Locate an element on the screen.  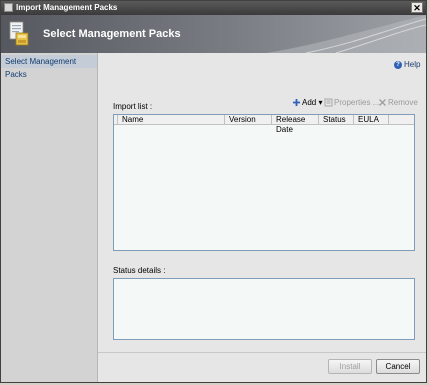
column-header-release-date: Release Date is located at coordinates (294, 124).